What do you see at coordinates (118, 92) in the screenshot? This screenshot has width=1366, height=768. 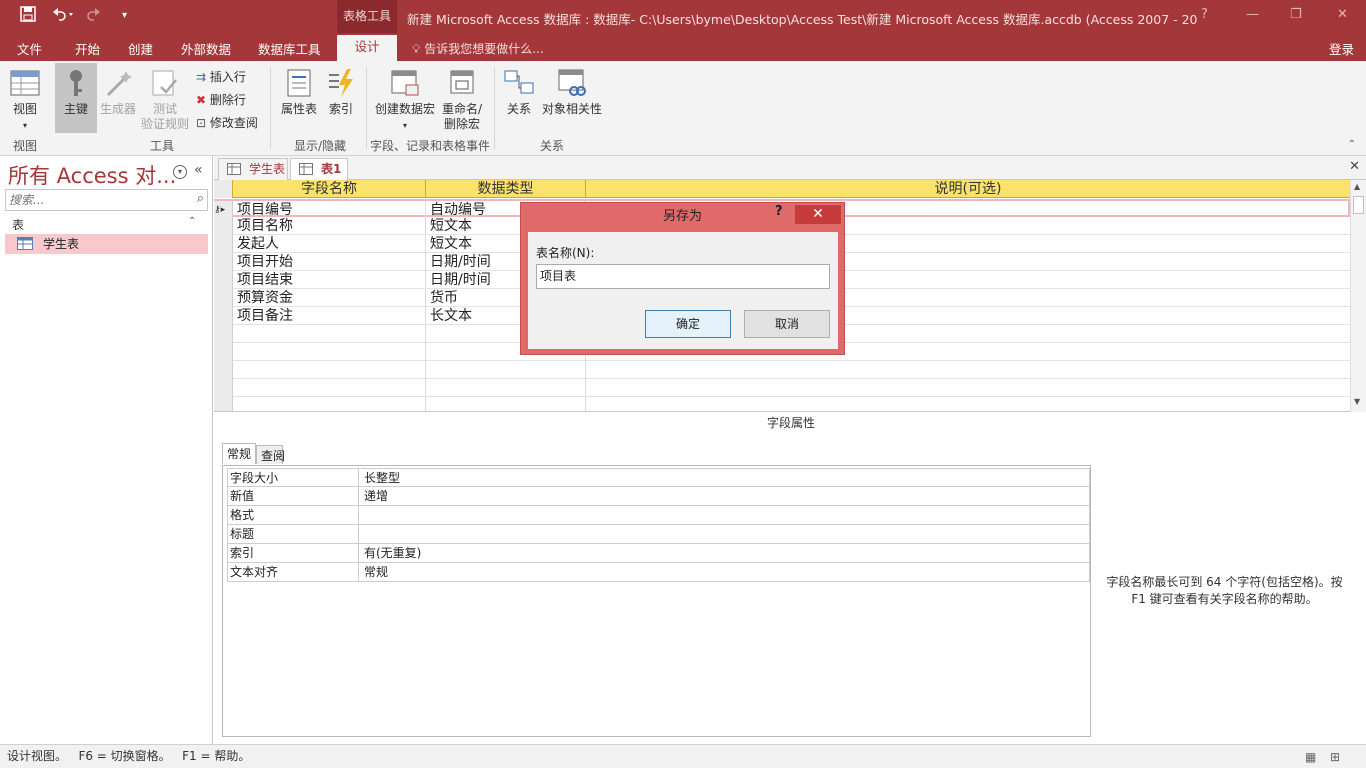 I see `builder-button: 生成器` at bounding box center [118, 92].